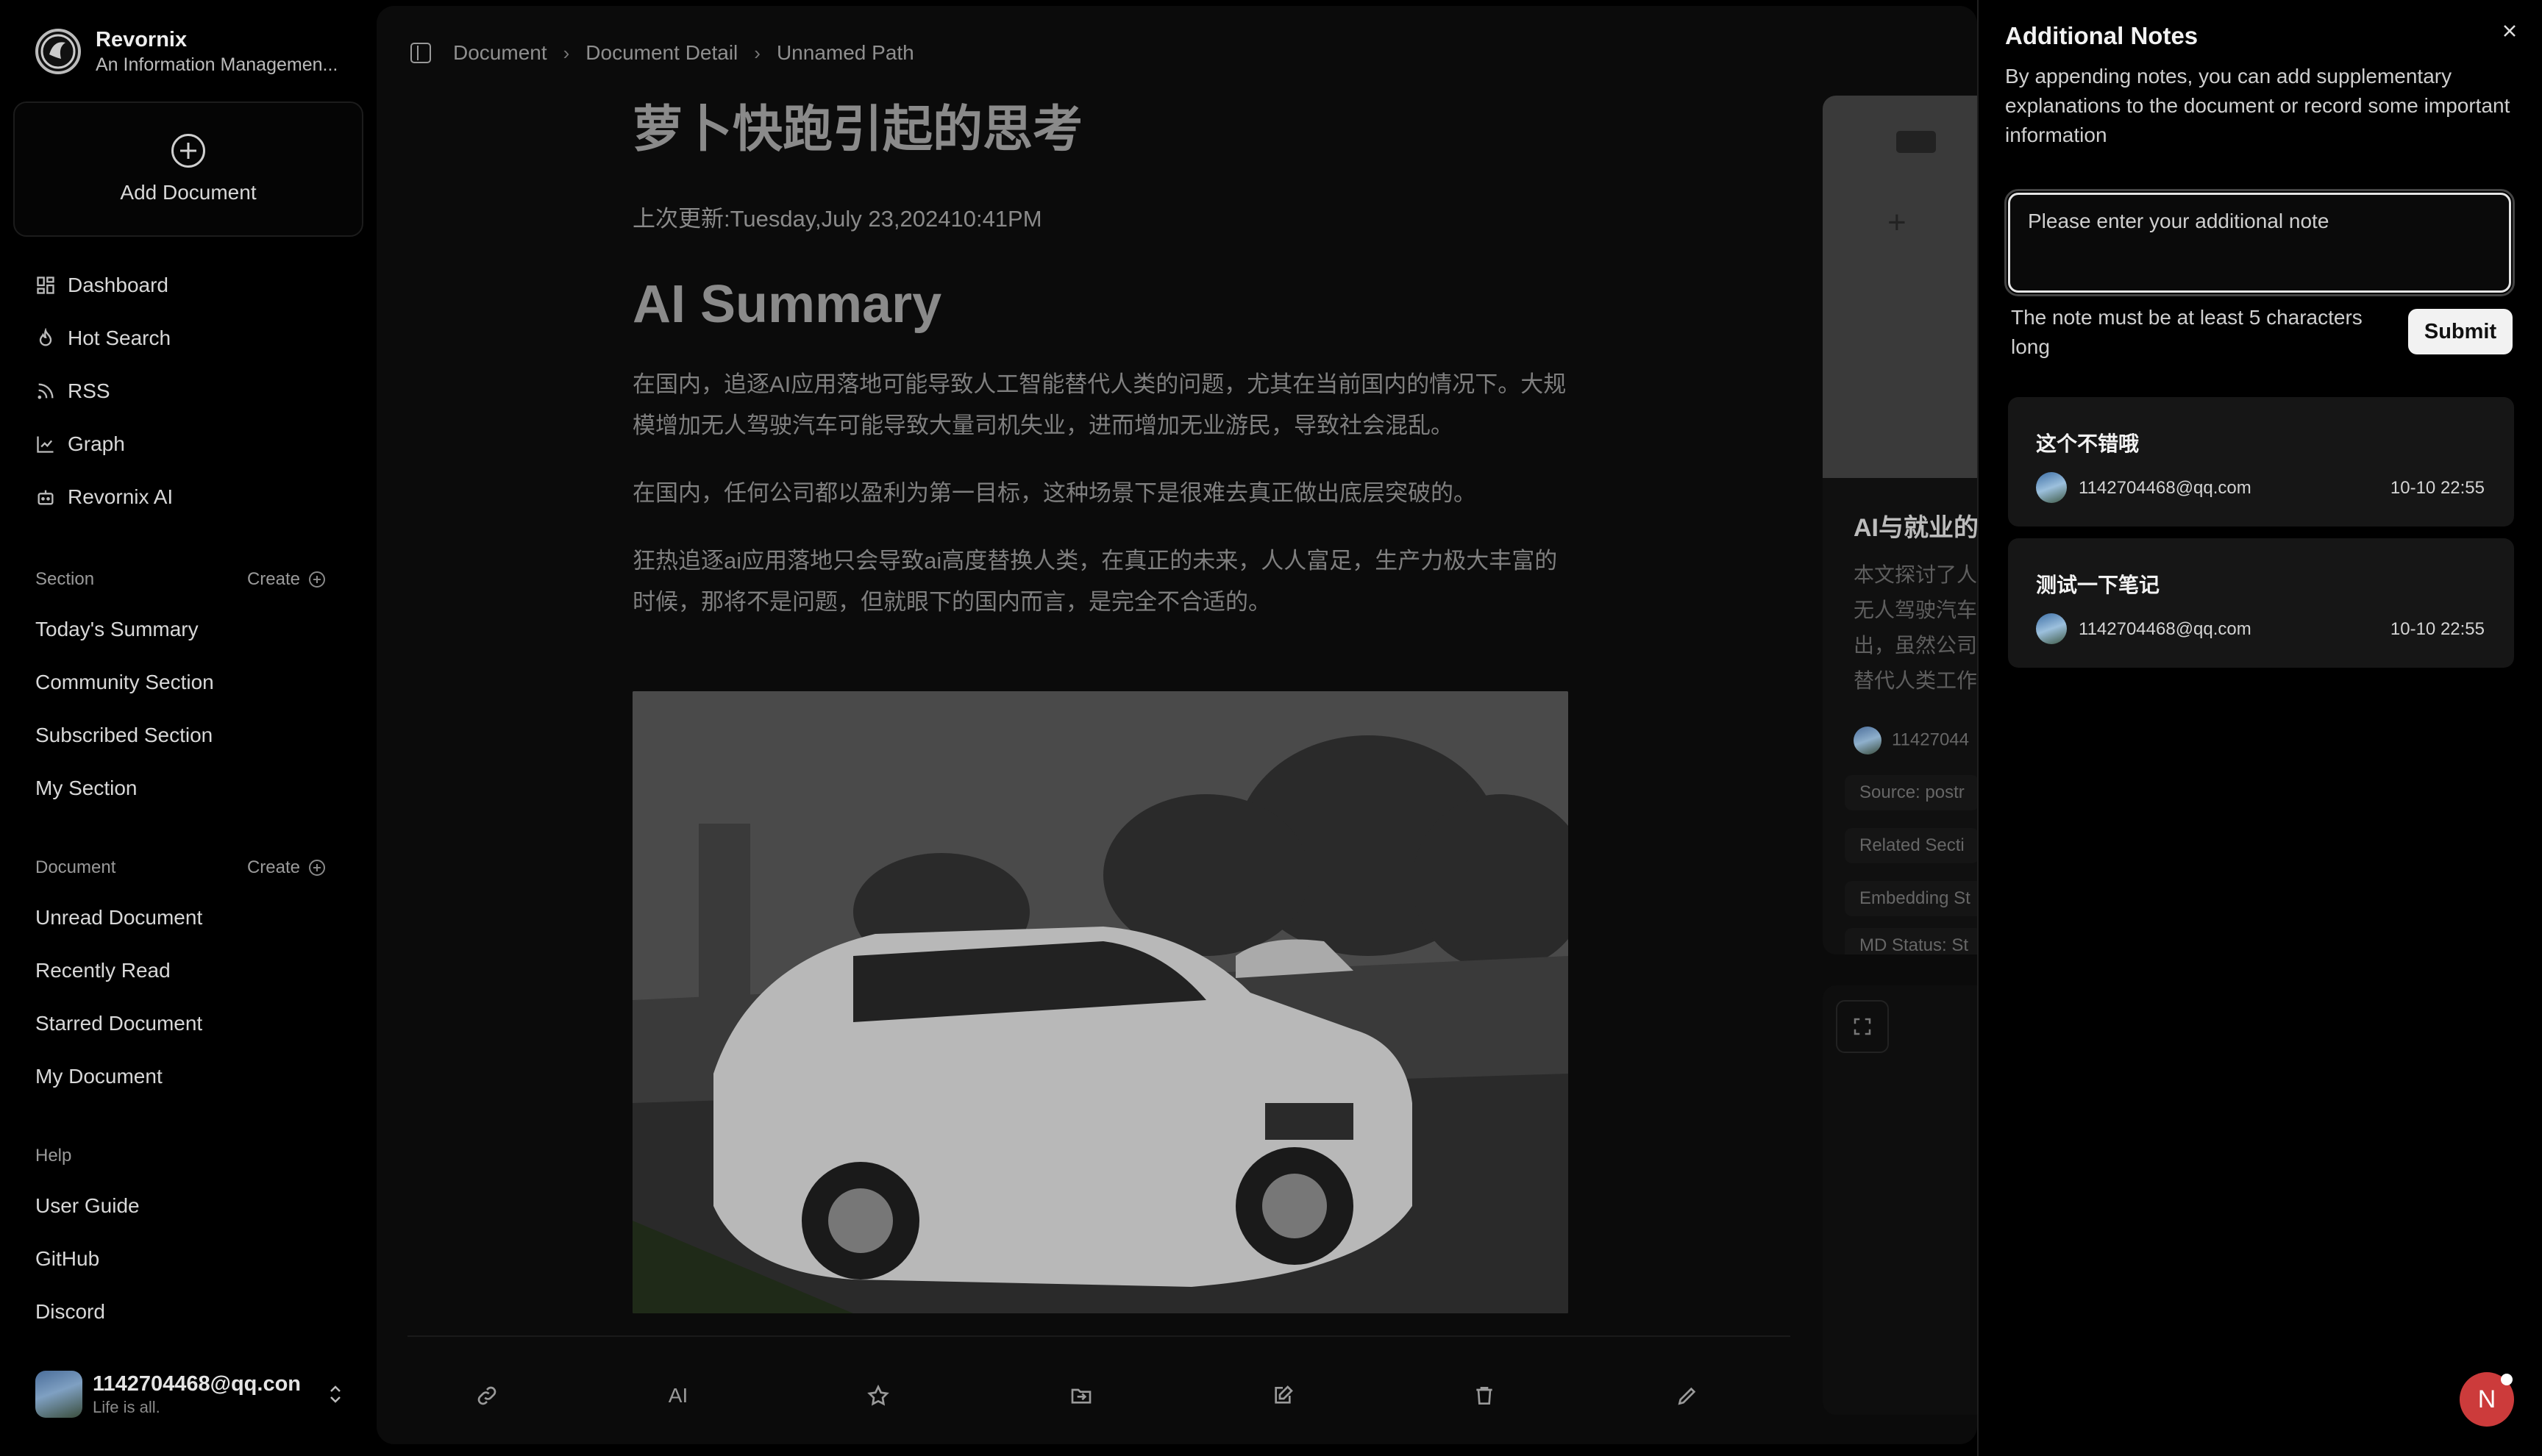 This screenshot has width=2542, height=1456. What do you see at coordinates (45, 337) in the screenshot?
I see `flame-icon` at bounding box center [45, 337].